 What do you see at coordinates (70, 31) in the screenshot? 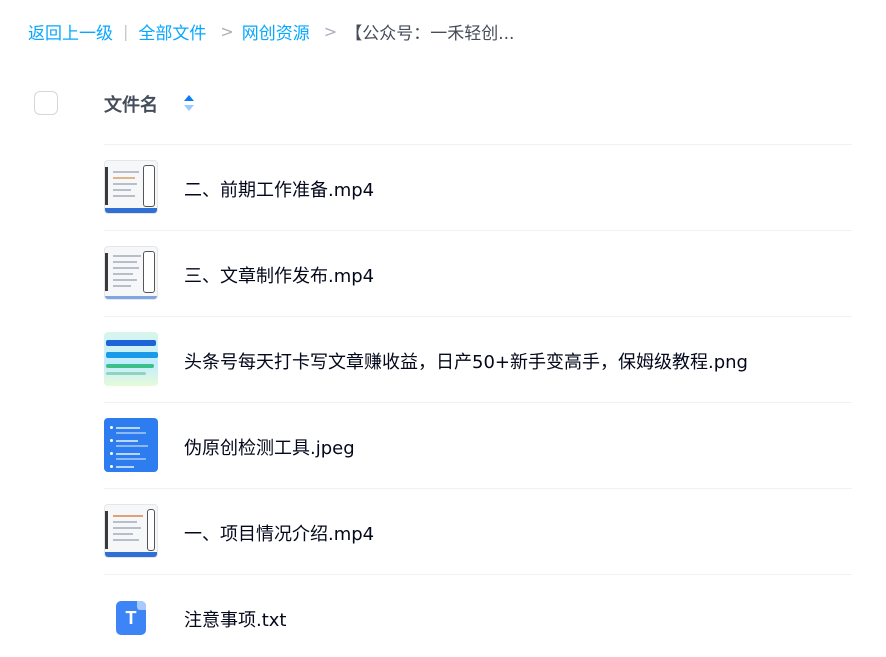
I see `back-link: 返回上一级` at bounding box center [70, 31].